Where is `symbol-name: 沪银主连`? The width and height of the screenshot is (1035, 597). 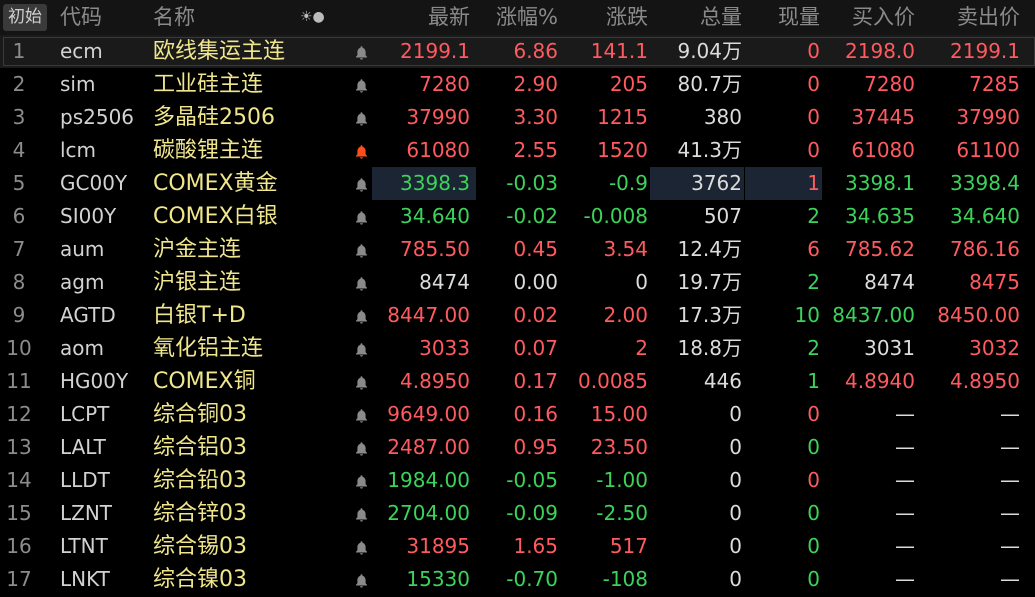
symbol-name: 沪银主连 is located at coordinates (250, 282).